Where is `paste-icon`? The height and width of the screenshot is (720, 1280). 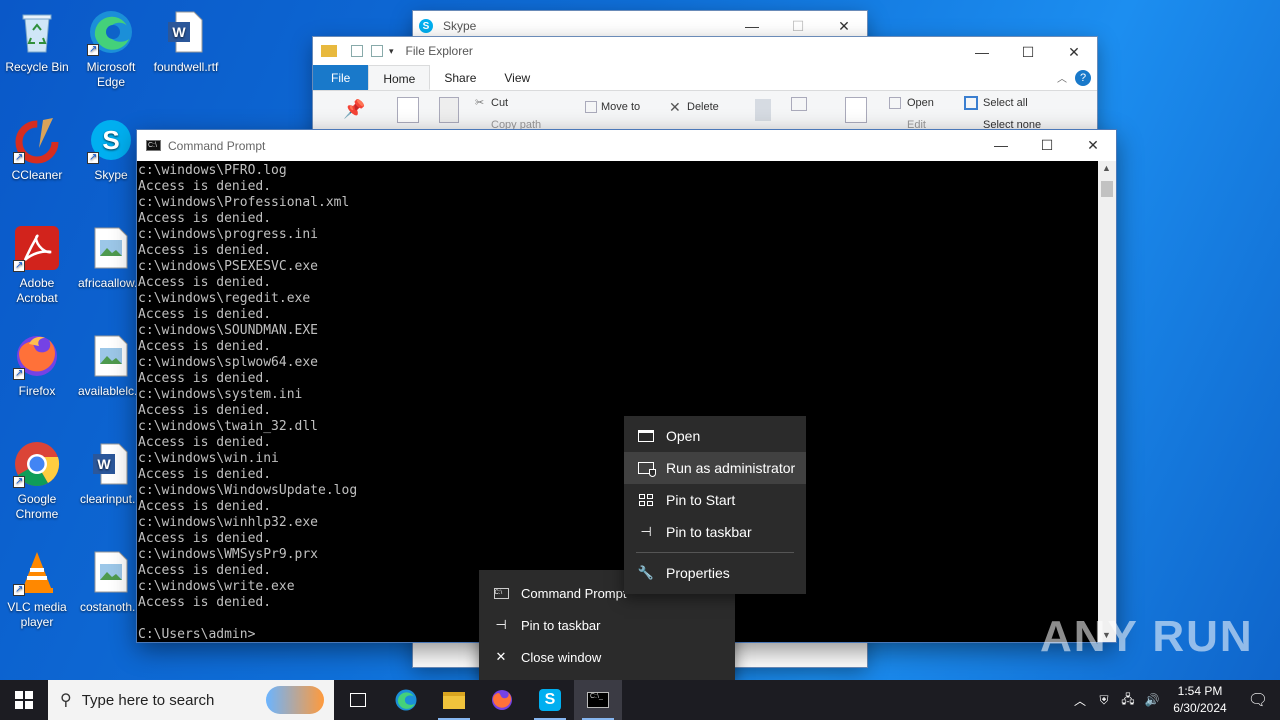 paste-icon is located at coordinates (449, 110).